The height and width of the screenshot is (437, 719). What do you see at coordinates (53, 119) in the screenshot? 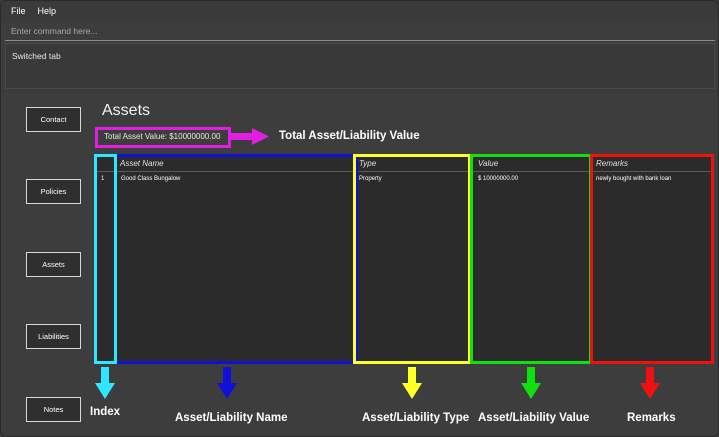
I see `contact-button: Contact` at bounding box center [53, 119].